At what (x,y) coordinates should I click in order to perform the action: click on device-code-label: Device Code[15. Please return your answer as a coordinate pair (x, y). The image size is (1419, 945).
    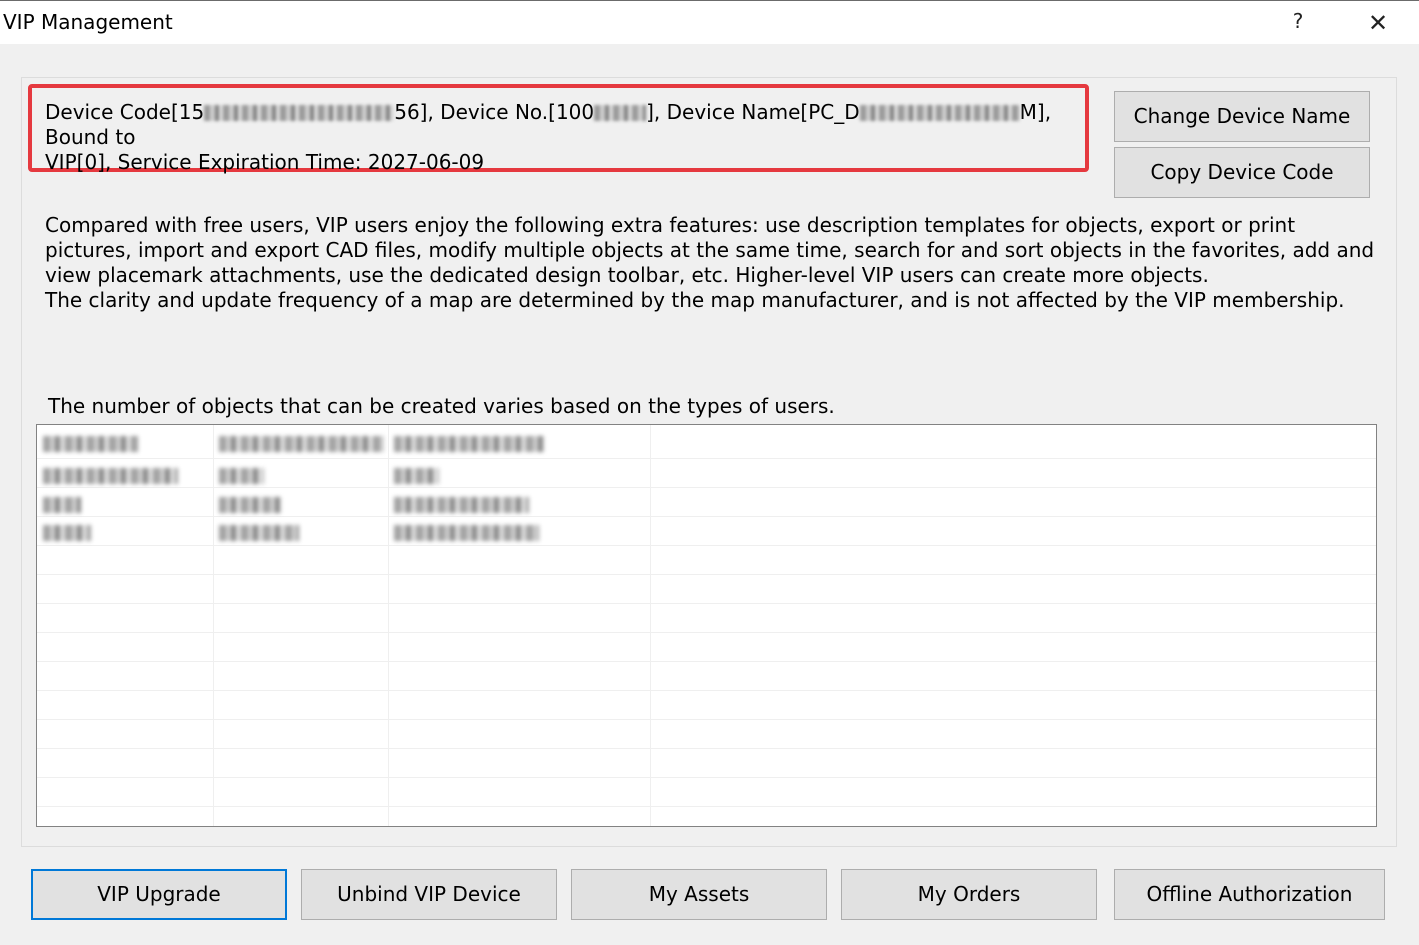
    Looking at the image, I should click on (125, 112).